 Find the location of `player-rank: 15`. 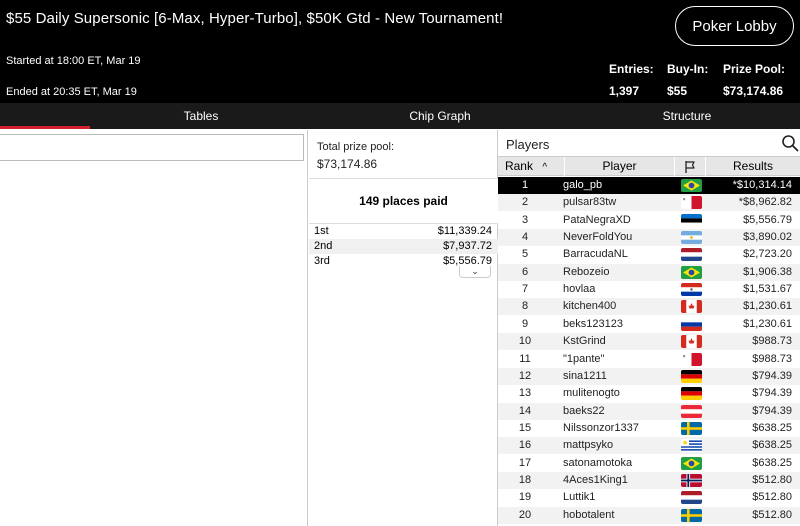

player-rank: 15 is located at coordinates (525, 428).